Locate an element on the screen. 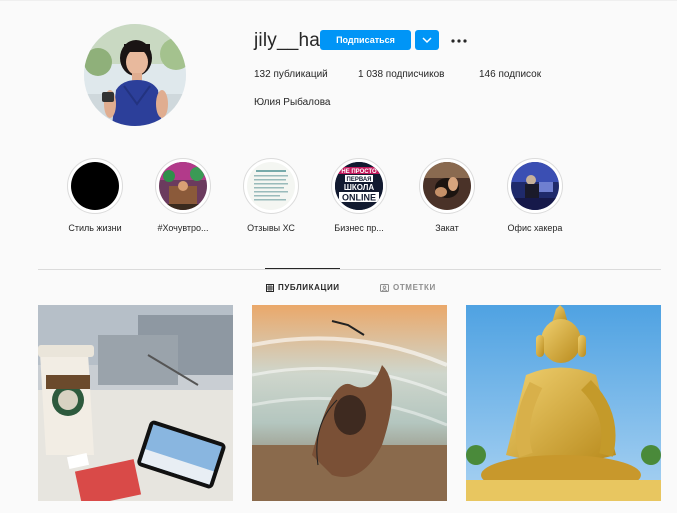 The height and width of the screenshot is (513, 677). tab-tagged: ОТМЕТКИ is located at coordinates (408, 287).